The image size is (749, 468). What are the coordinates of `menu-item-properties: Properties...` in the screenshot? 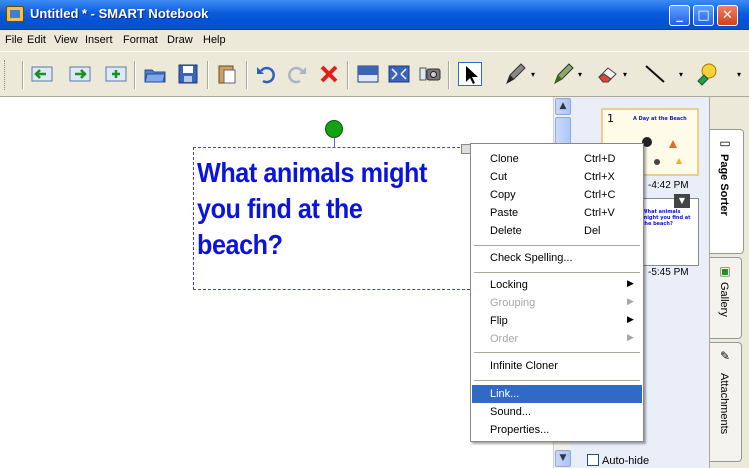 It's located at (557, 430).